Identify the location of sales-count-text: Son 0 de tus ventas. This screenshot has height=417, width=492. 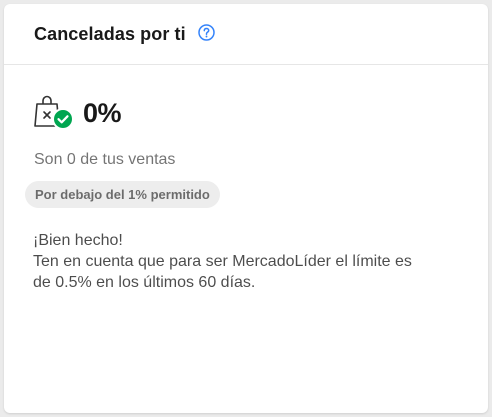
(105, 159).